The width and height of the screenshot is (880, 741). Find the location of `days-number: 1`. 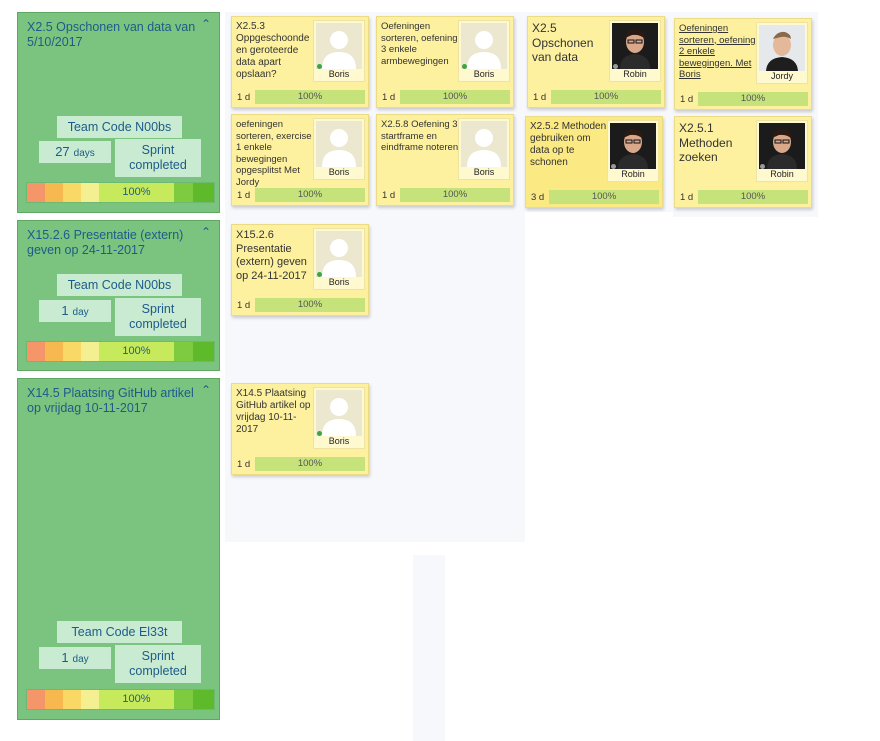

days-number: 1 is located at coordinates (65, 657).